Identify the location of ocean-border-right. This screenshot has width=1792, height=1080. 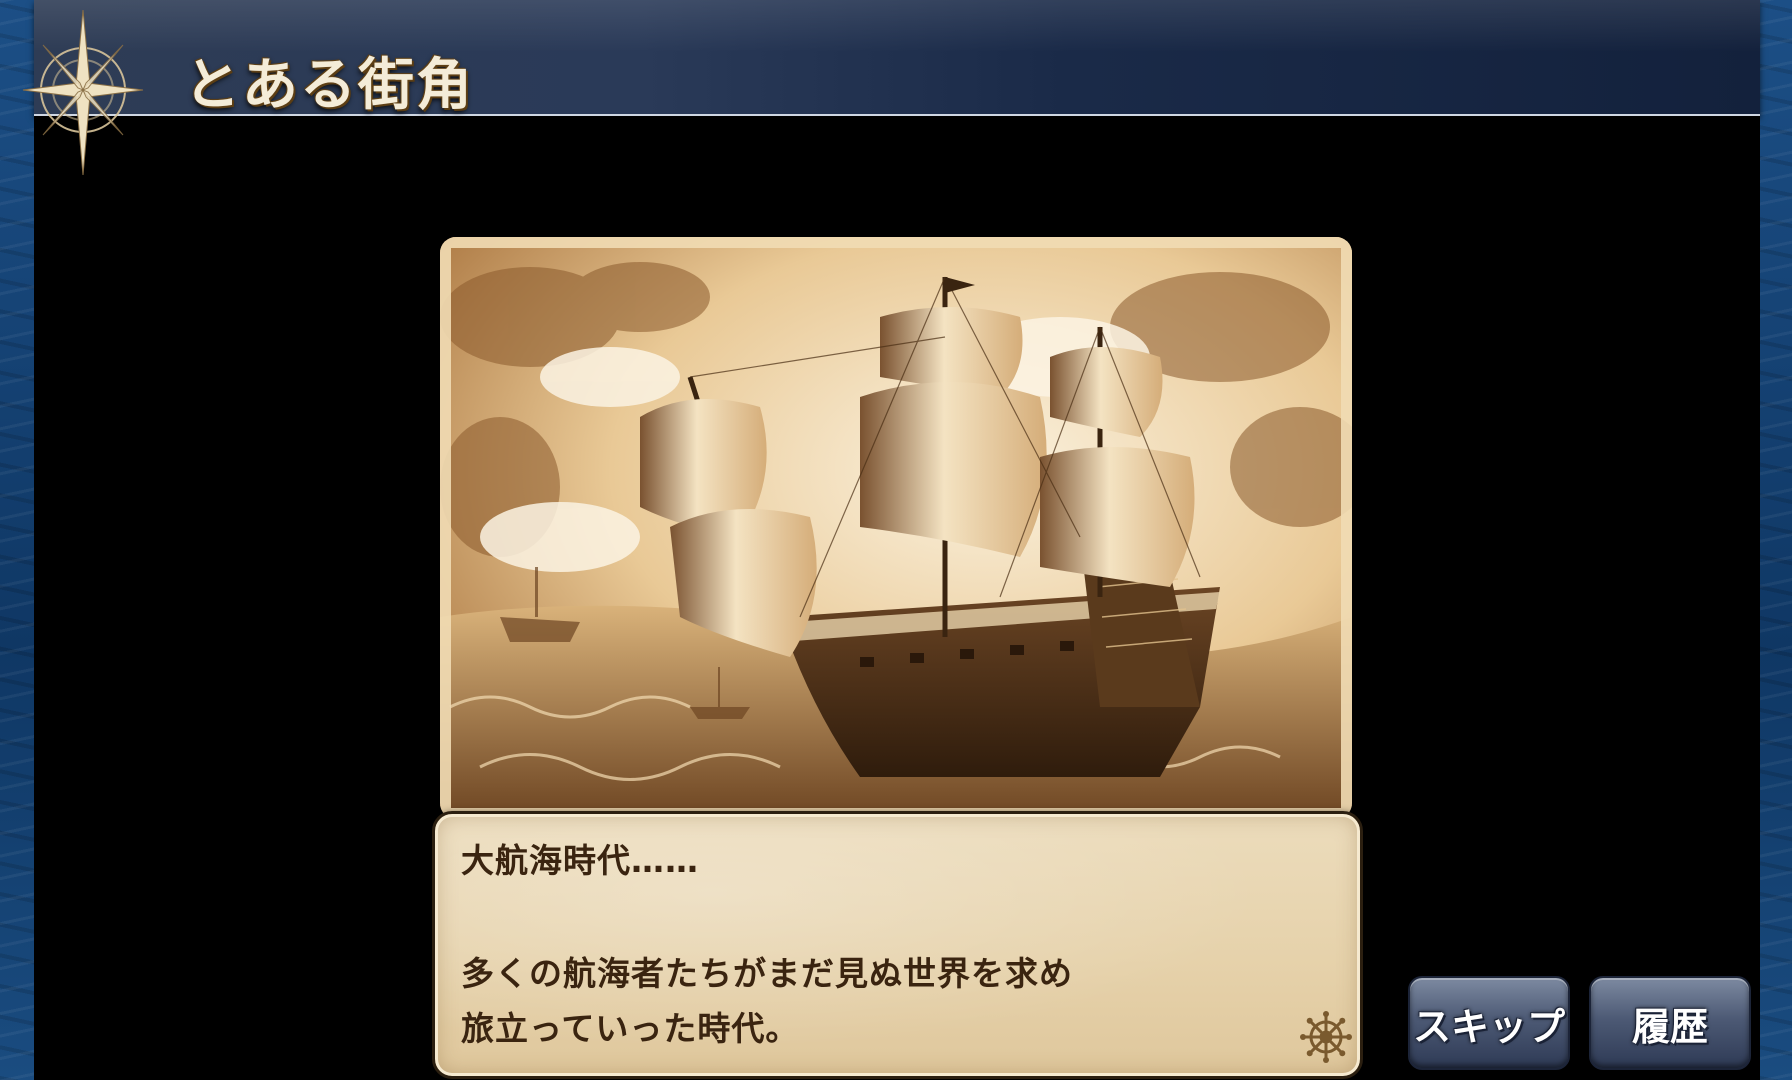
(1776, 540).